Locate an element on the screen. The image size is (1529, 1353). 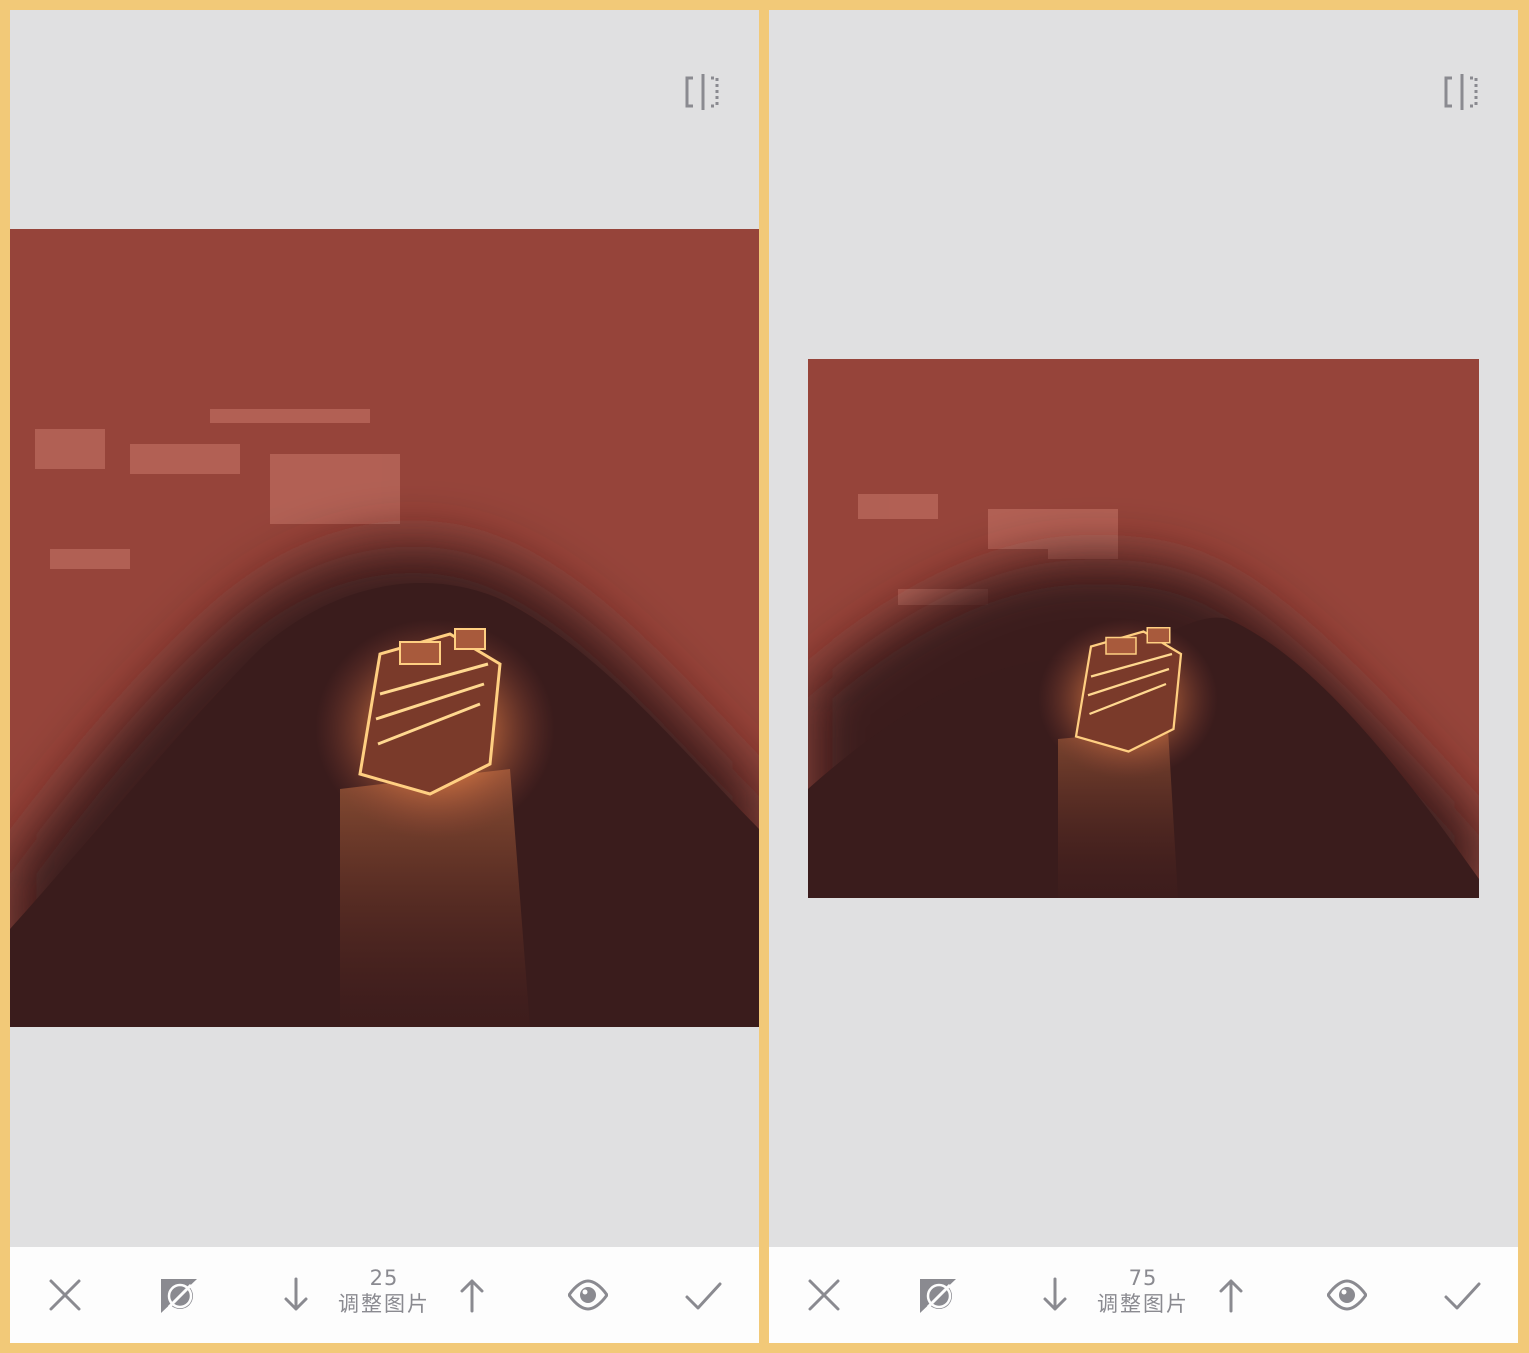
adjust-parameter: 75 调整图片 is located at coordinates (1143, 1291).